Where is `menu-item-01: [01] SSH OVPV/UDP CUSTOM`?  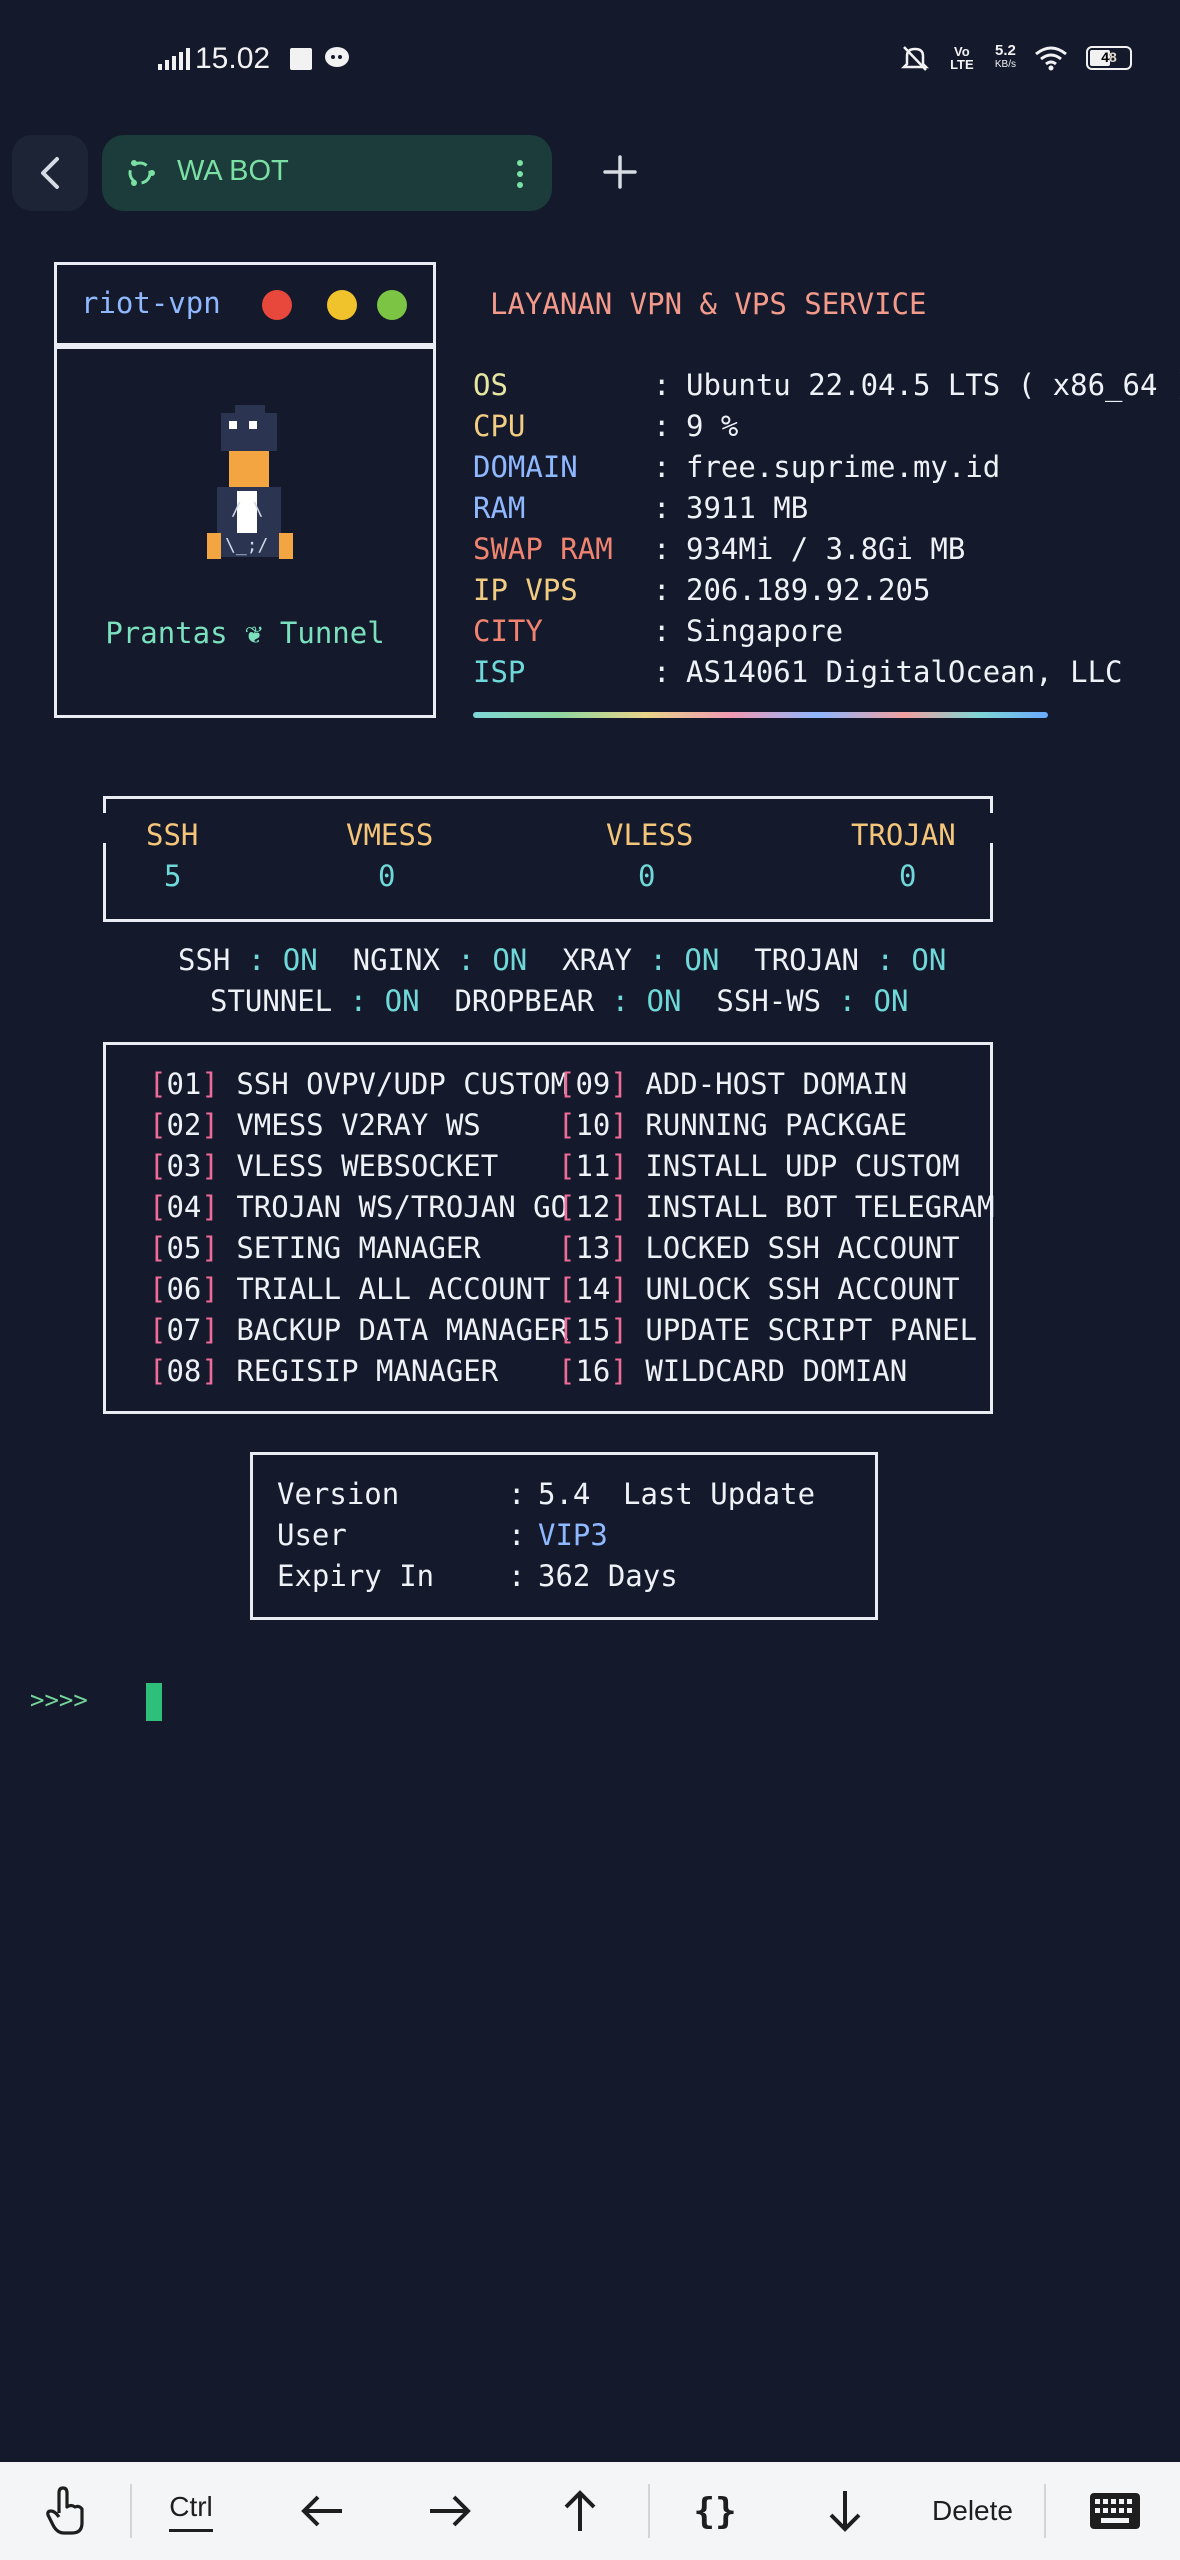
menu-item-01: [01] SSH OVPV/UDP CUSTOM is located at coordinates (358, 1084).